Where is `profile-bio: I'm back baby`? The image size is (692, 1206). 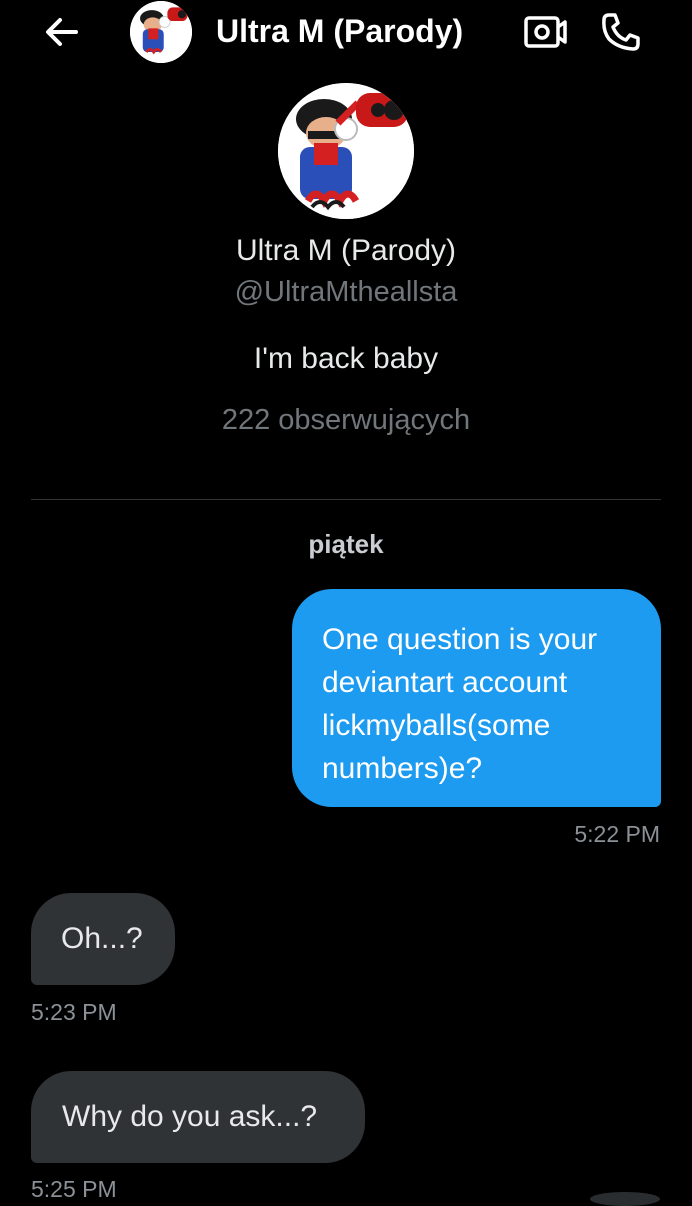
profile-bio: I'm back baby is located at coordinates (346, 358).